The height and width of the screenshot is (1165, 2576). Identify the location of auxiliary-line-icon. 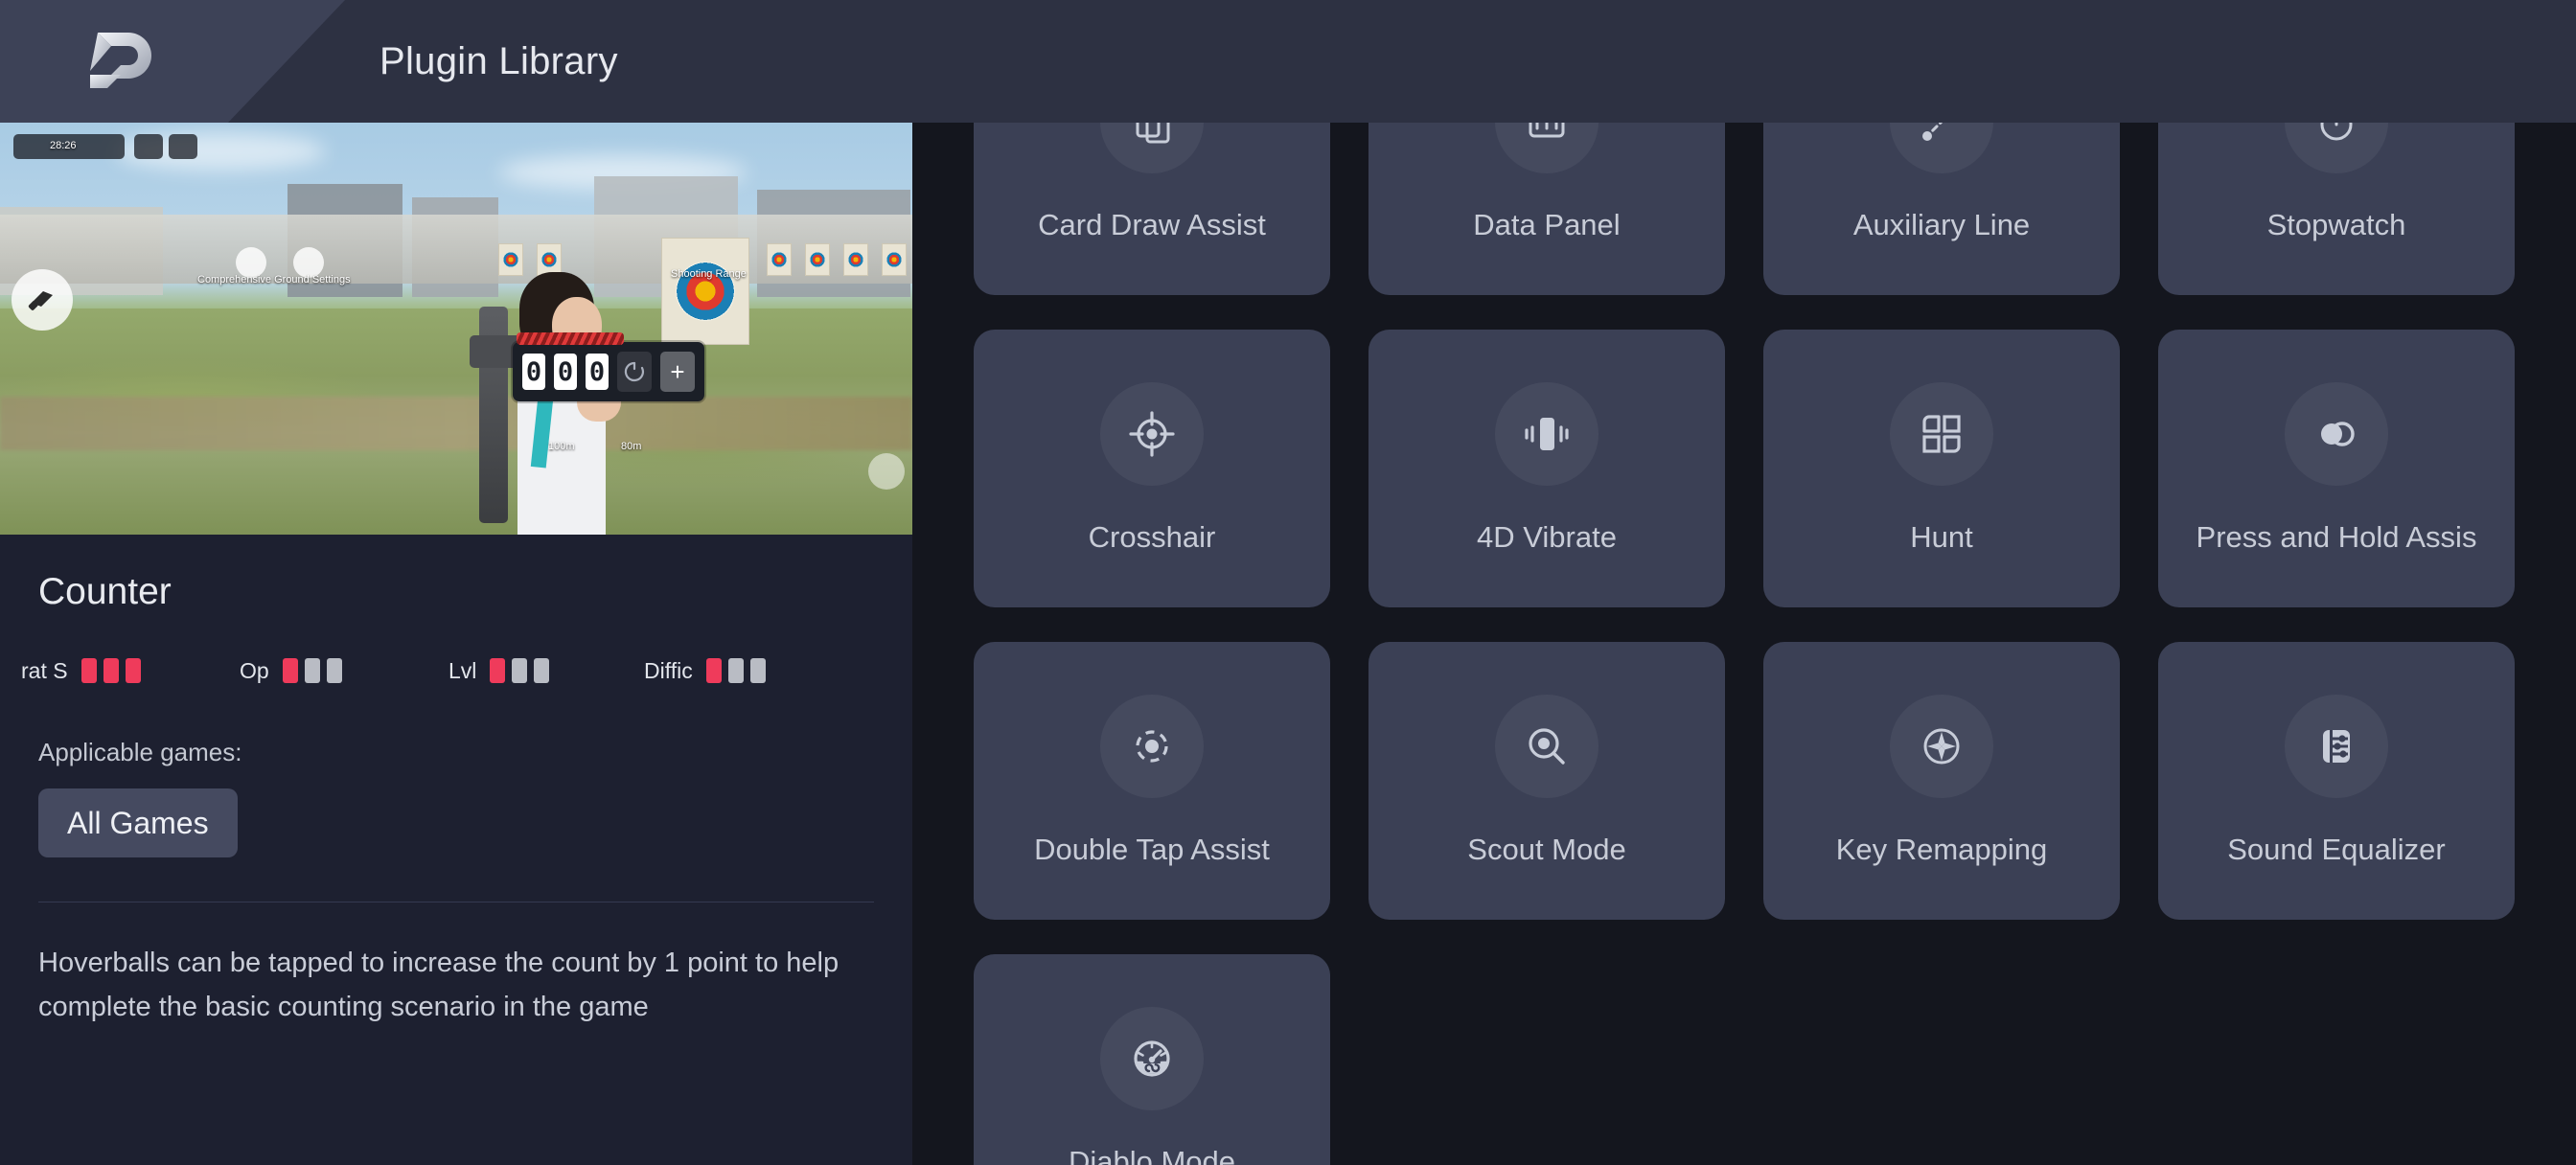
(1941, 148).